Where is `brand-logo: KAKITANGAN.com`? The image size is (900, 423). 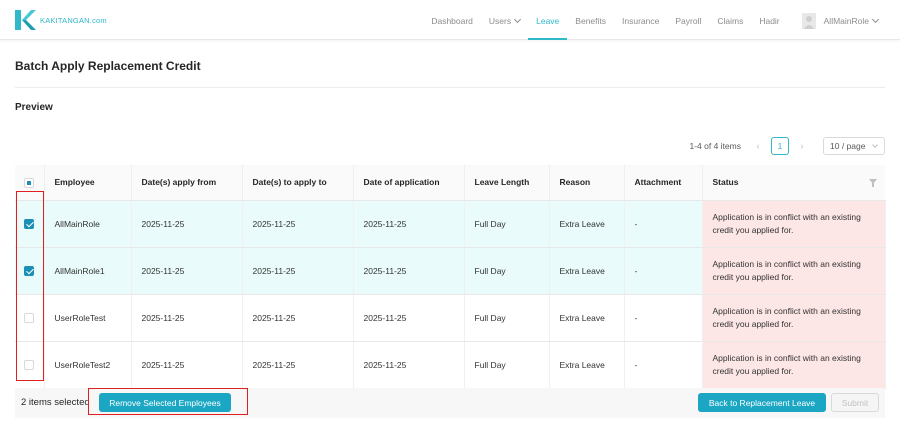
brand-logo: KAKITANGAN.com is located at coordinates (60, 20).